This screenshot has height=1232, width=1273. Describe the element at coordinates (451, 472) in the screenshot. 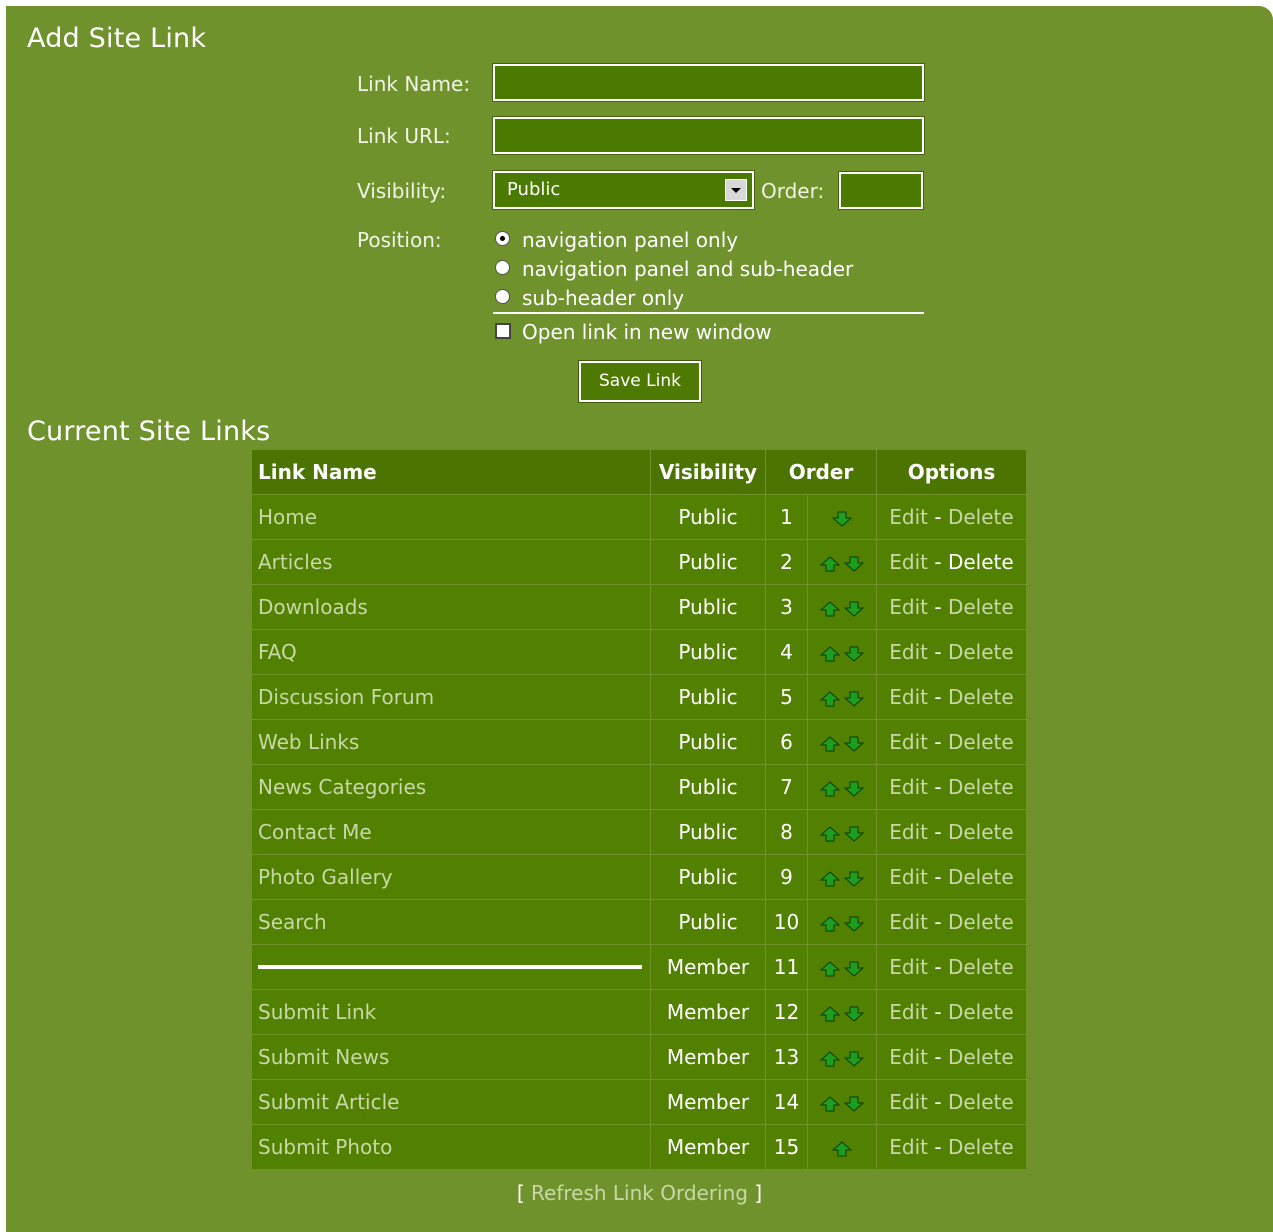

I see `column-header-link-name: Link Name` at that location.